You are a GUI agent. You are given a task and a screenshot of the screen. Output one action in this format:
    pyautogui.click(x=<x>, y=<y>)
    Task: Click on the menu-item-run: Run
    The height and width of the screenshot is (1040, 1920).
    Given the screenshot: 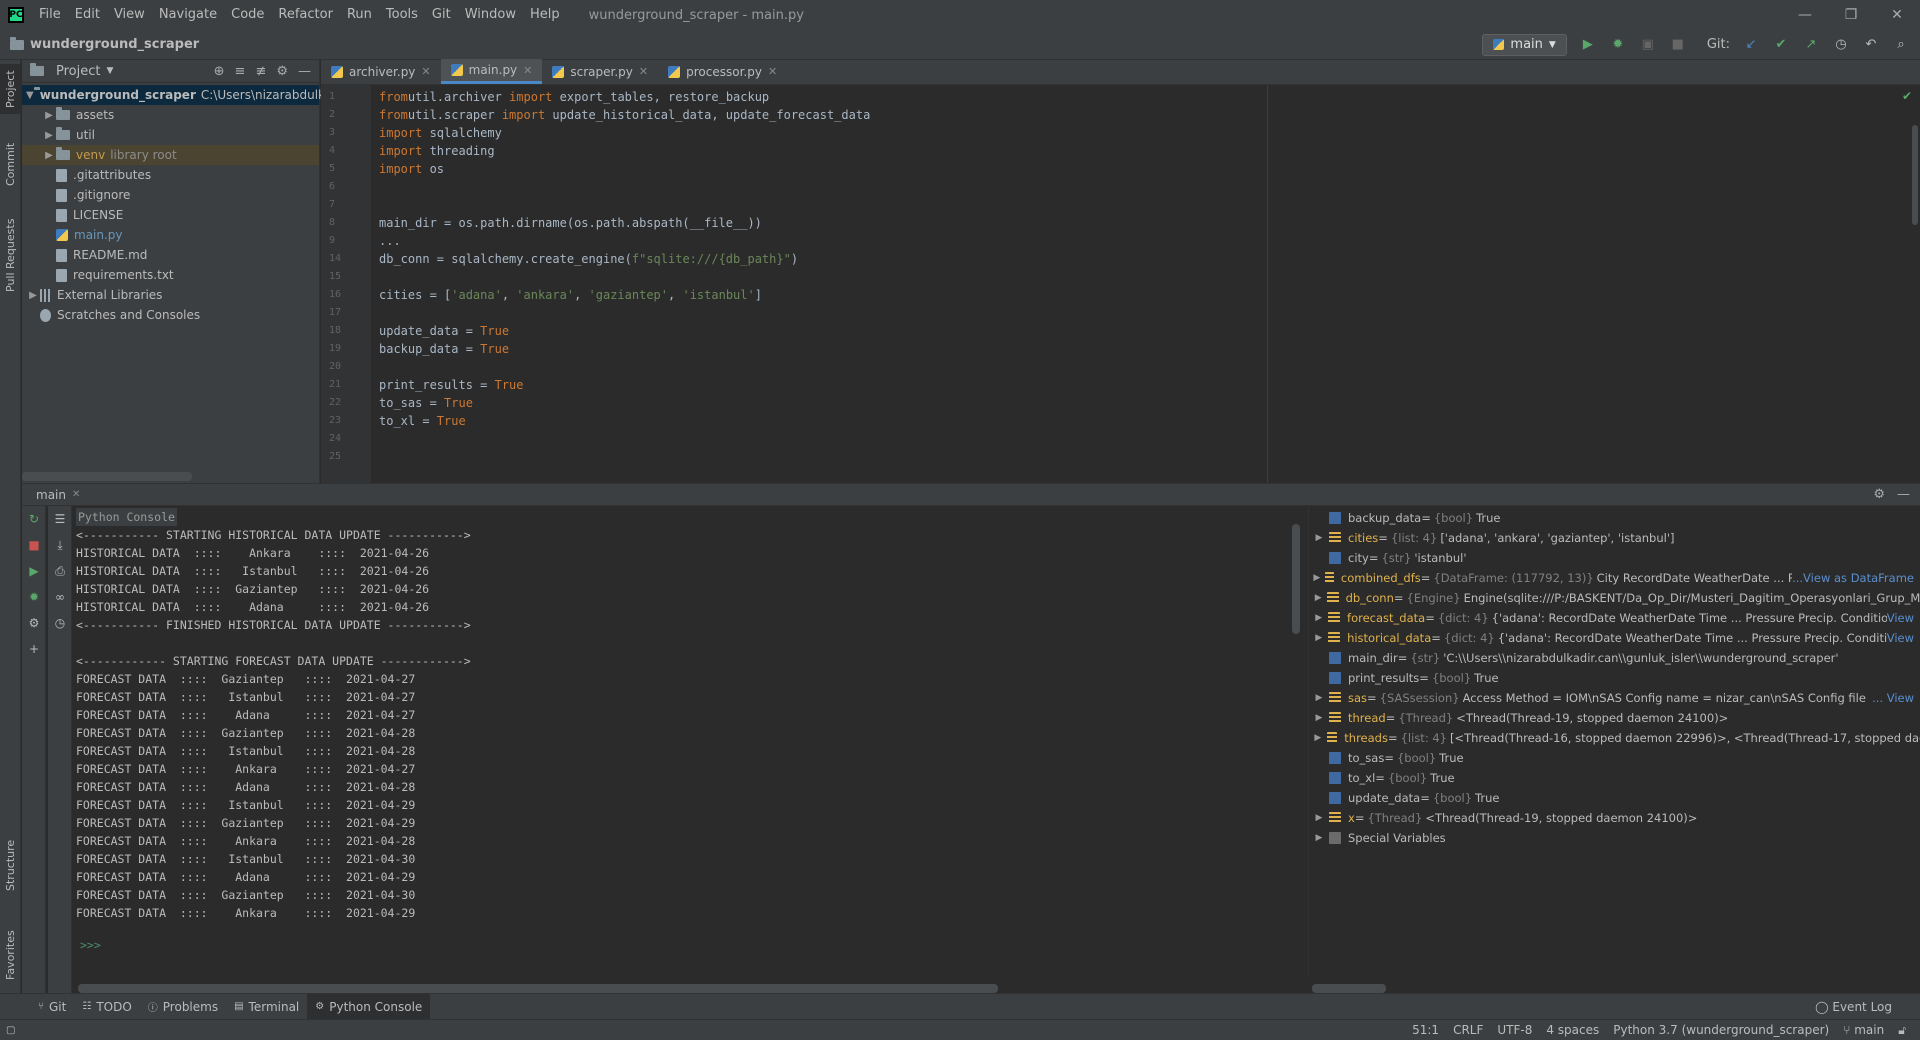 What is the action you would take?
    pyautogui.click(x=359, y=15)
    